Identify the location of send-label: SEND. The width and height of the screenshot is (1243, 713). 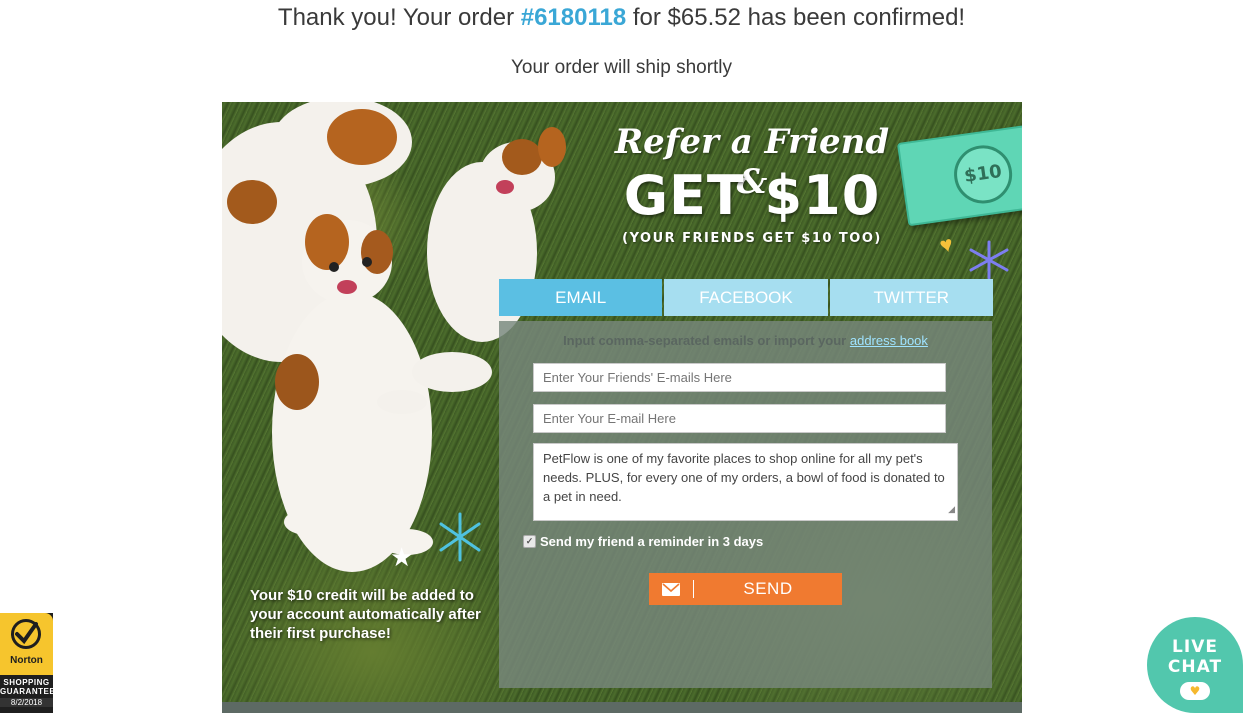
(768, 588).